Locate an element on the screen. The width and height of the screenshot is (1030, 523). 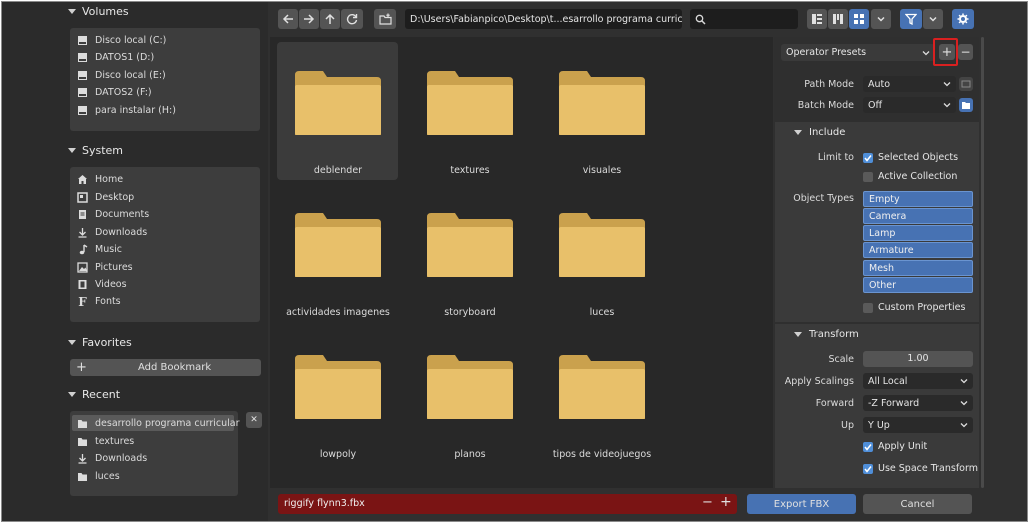
folder-item: deblender is located at coordinates (338, 110).